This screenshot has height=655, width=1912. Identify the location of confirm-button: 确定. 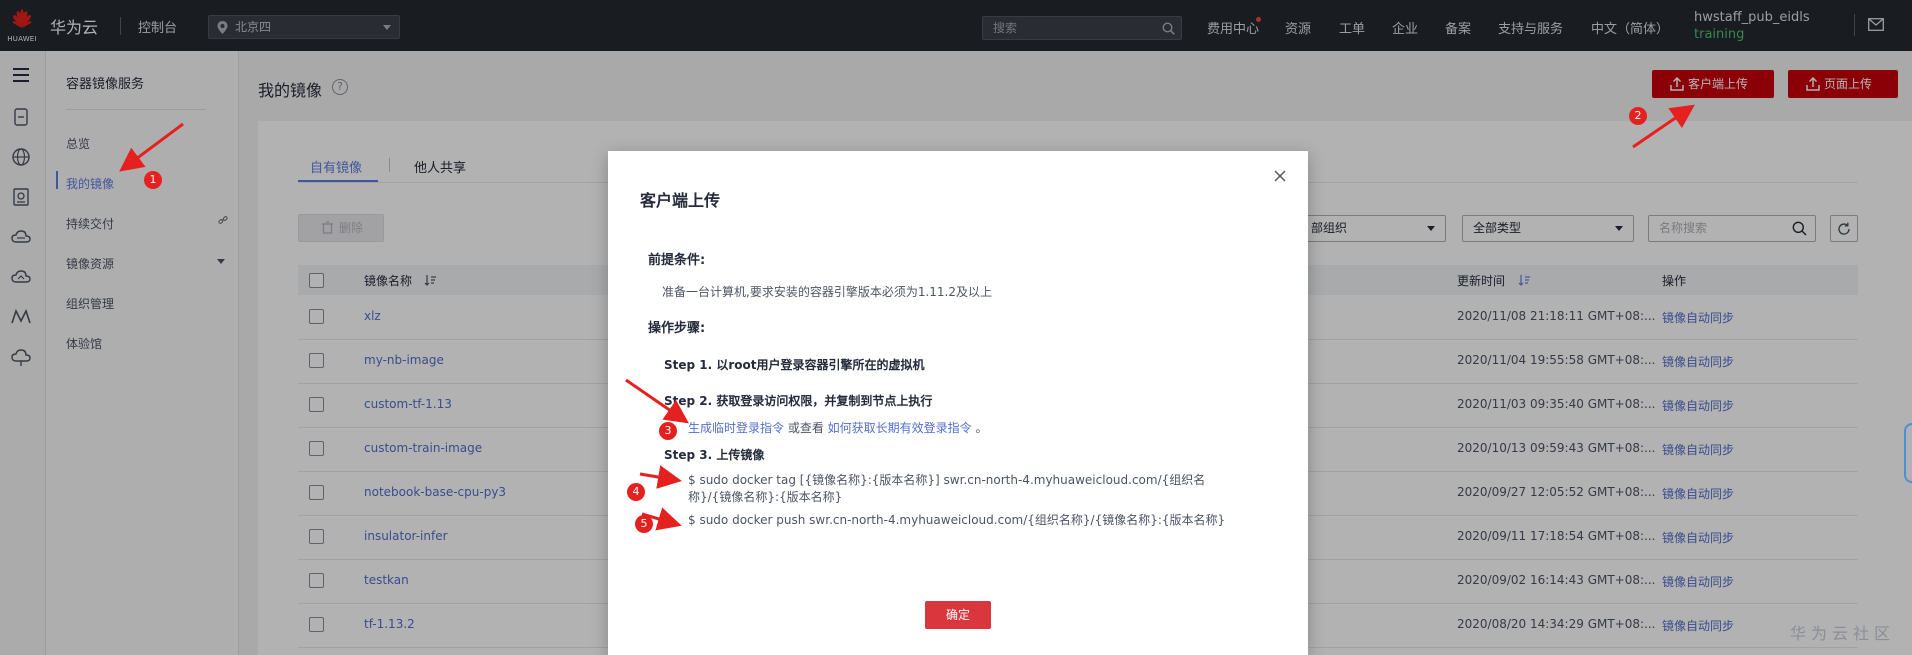
(958, 615).